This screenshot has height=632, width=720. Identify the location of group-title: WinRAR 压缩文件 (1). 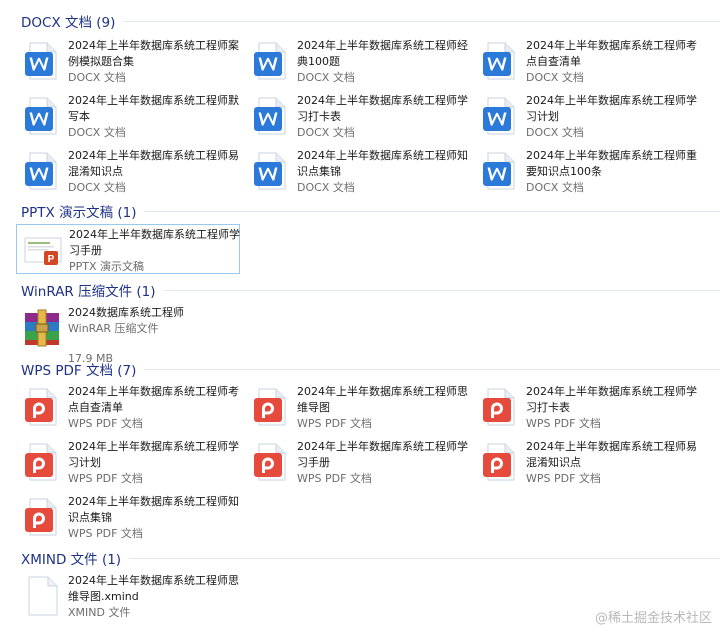
(88, 292).